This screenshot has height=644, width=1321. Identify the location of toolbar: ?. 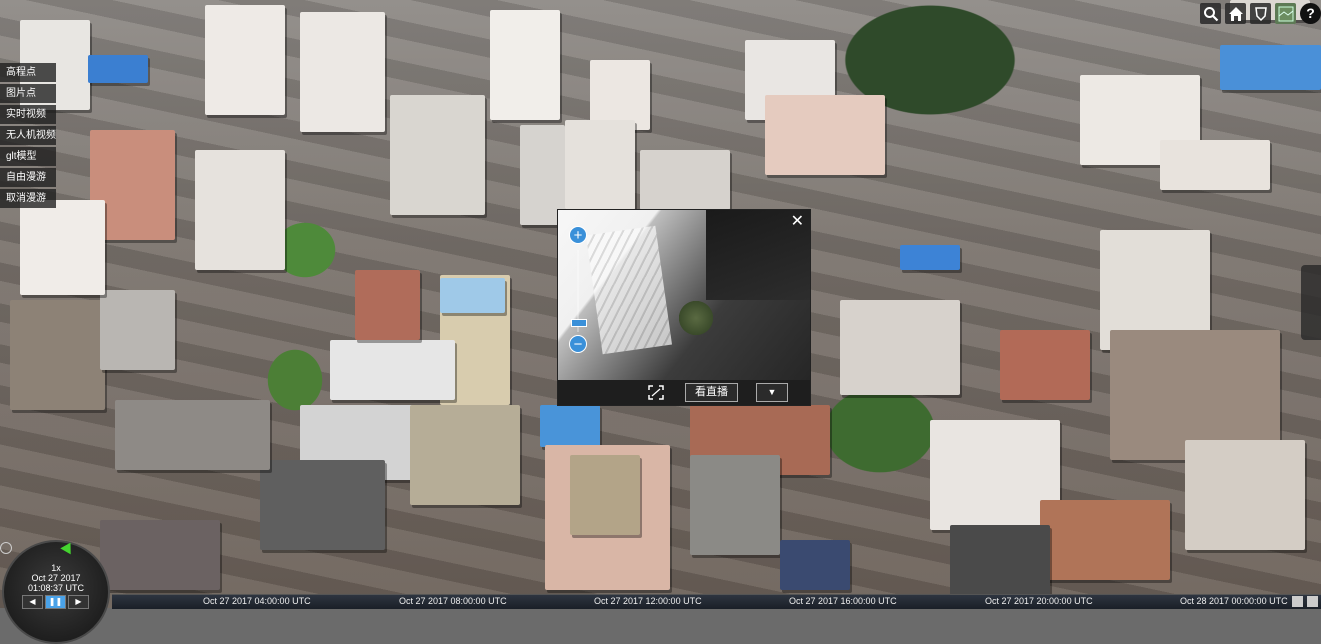
(1260, 13).